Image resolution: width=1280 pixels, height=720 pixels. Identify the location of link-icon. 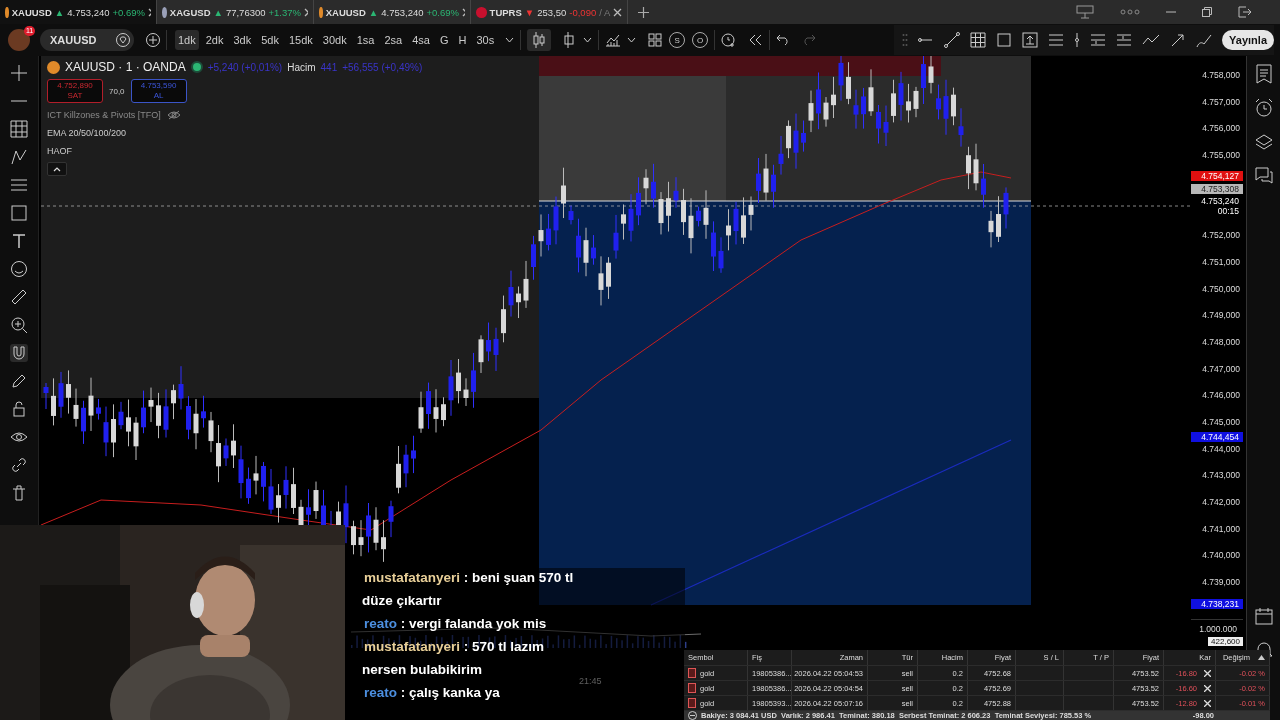
(19, 465).